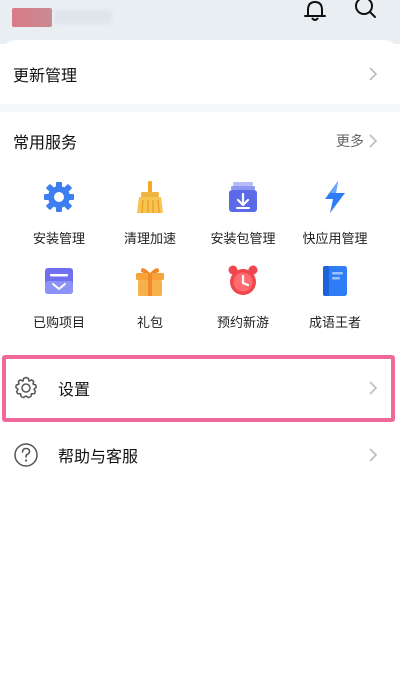  I want to click on service-quick-app-management: 快应用管理, so click(335, 213).